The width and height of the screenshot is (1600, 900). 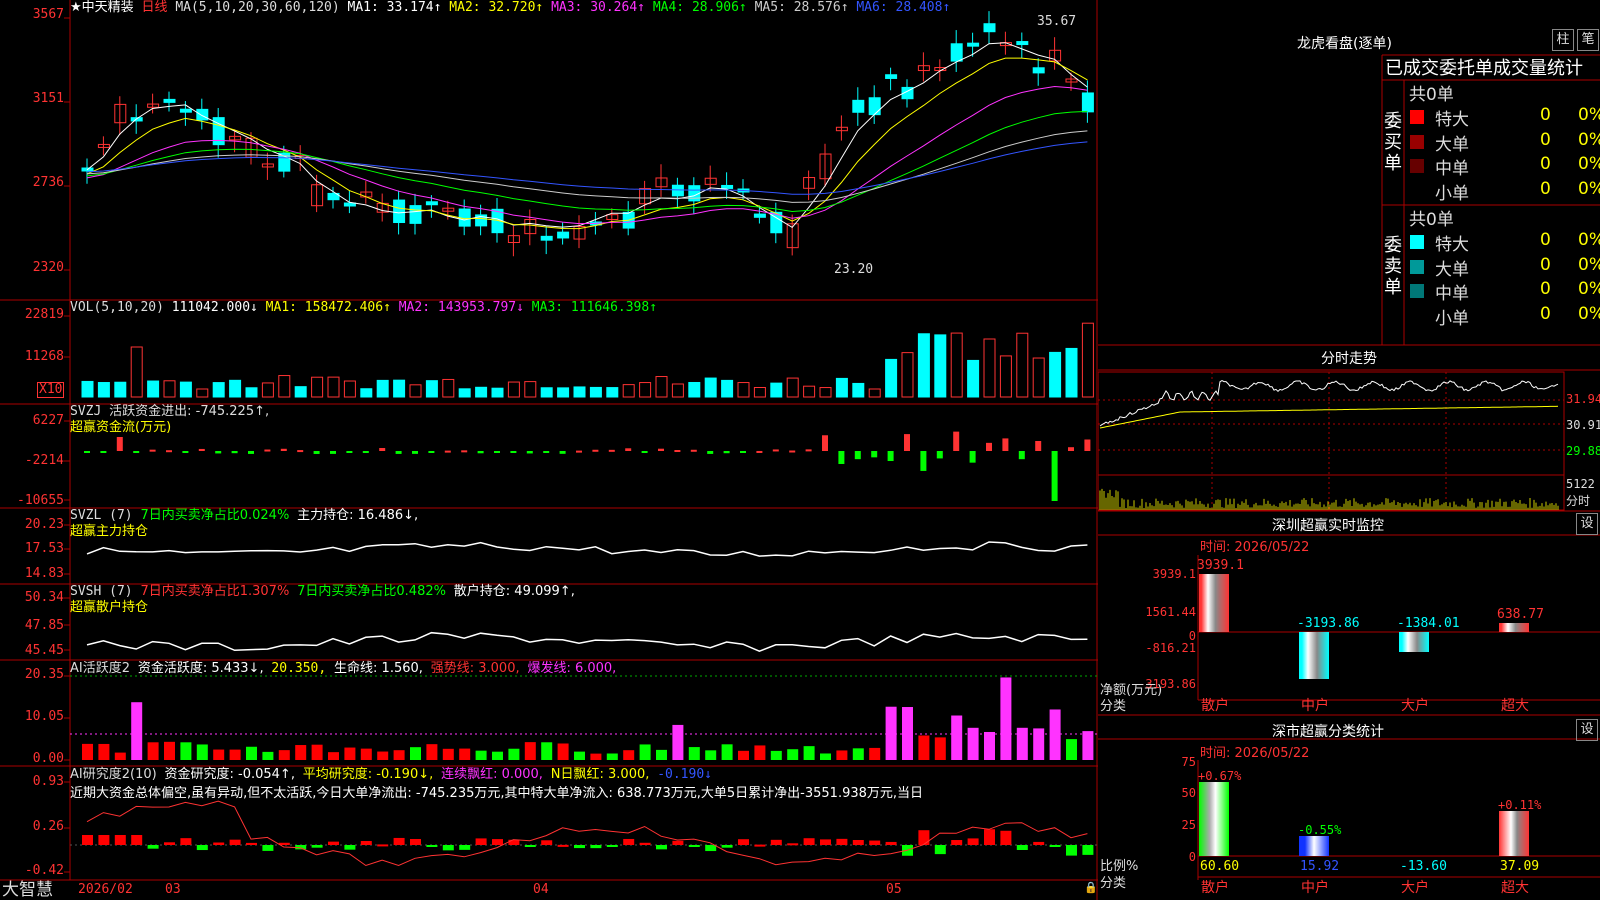 I want to click on sz-class-axis-label: 50, so click(x=1188, y=793).